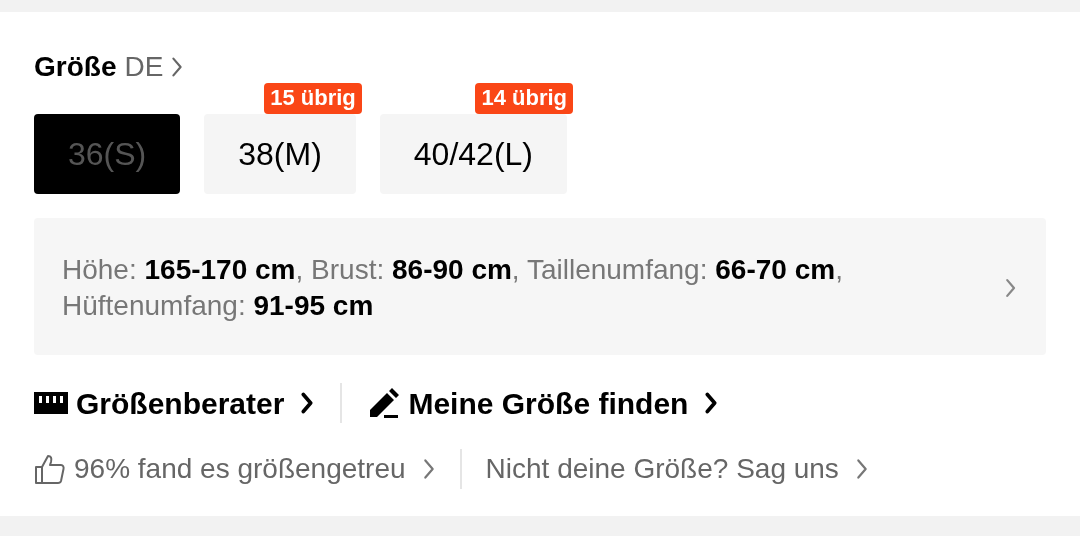 The image size is (1080, 536). Describe the element at coordinates (235, 468) in the screenshot. I see `fit-feedback-link: 96% fand es größengetreu` at that location.